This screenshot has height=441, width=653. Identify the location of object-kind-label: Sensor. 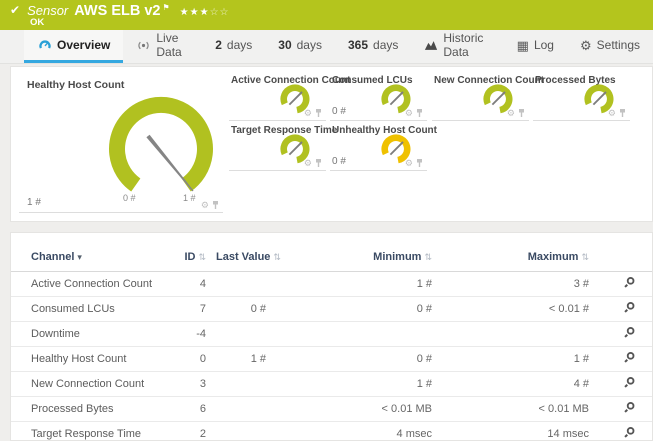
(48, 10).